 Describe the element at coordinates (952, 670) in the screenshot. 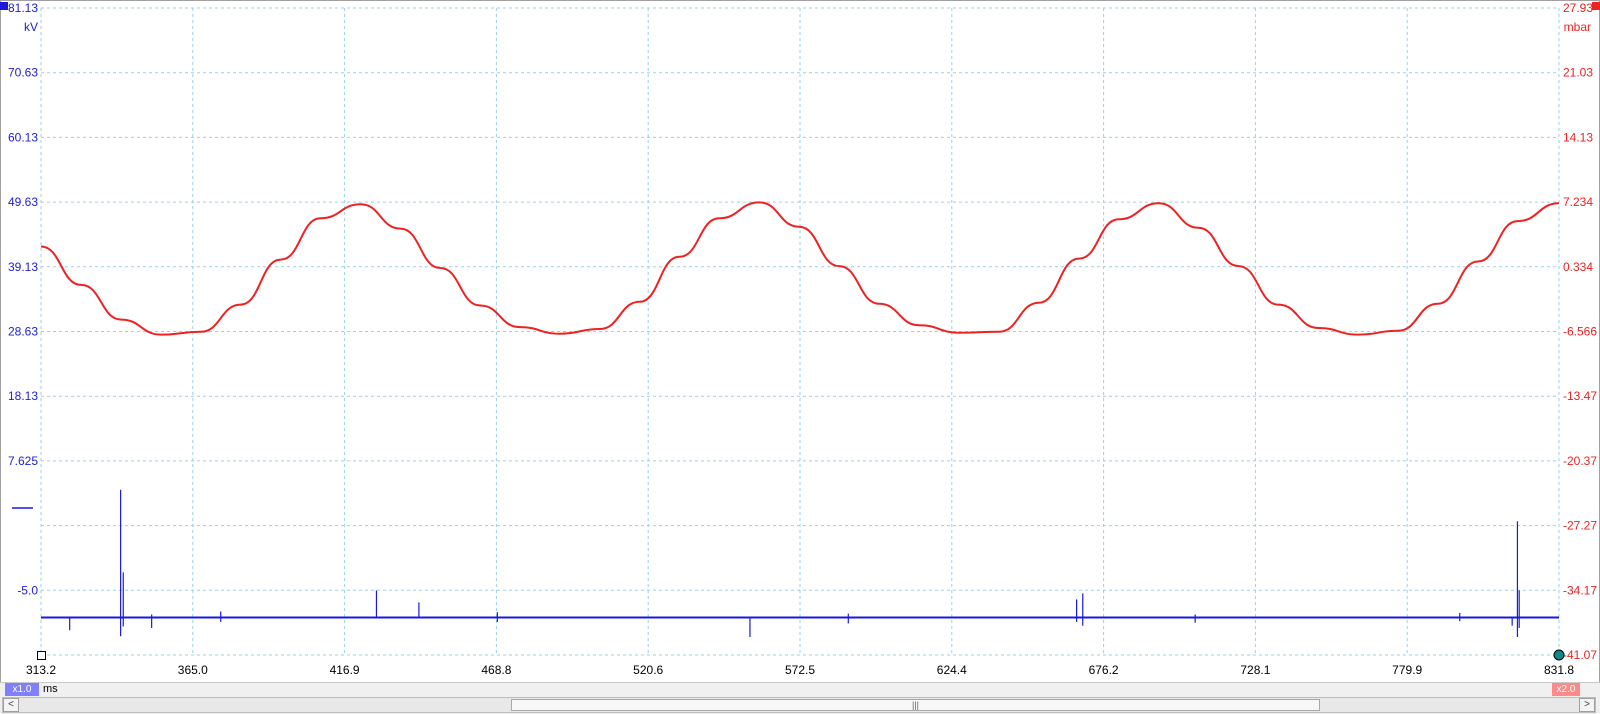

I see `x-axis-tick-label: 624.4` at that location.